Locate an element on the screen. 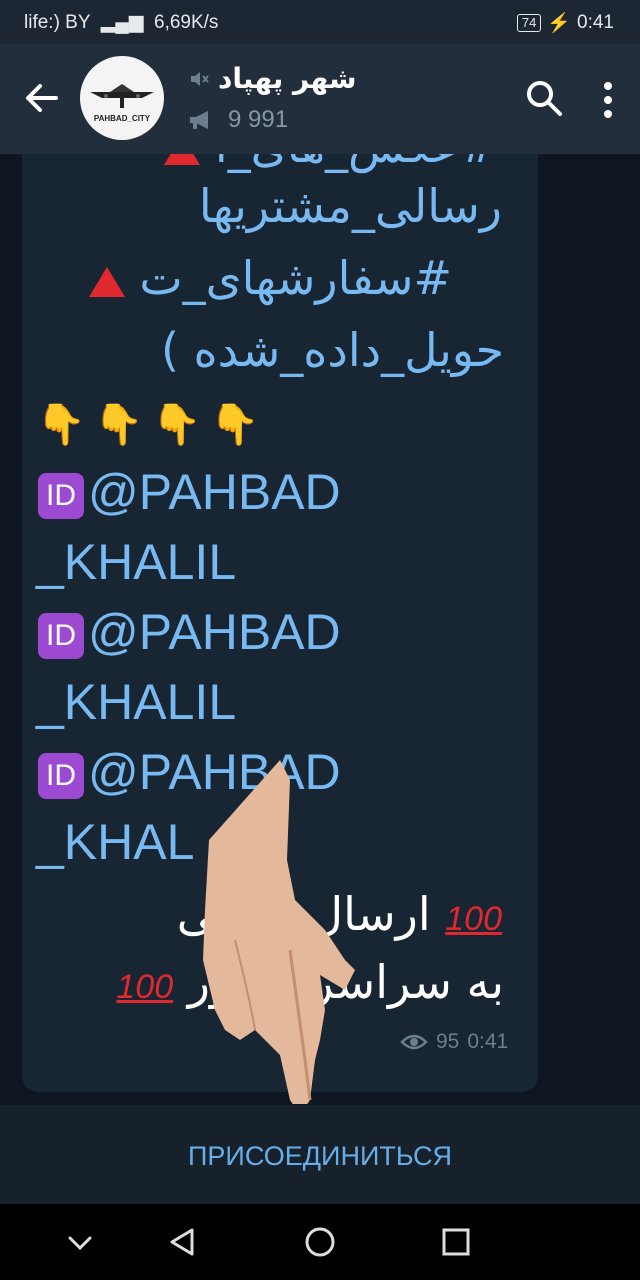  back-arrow-icon is located at coordinates (42, 98).